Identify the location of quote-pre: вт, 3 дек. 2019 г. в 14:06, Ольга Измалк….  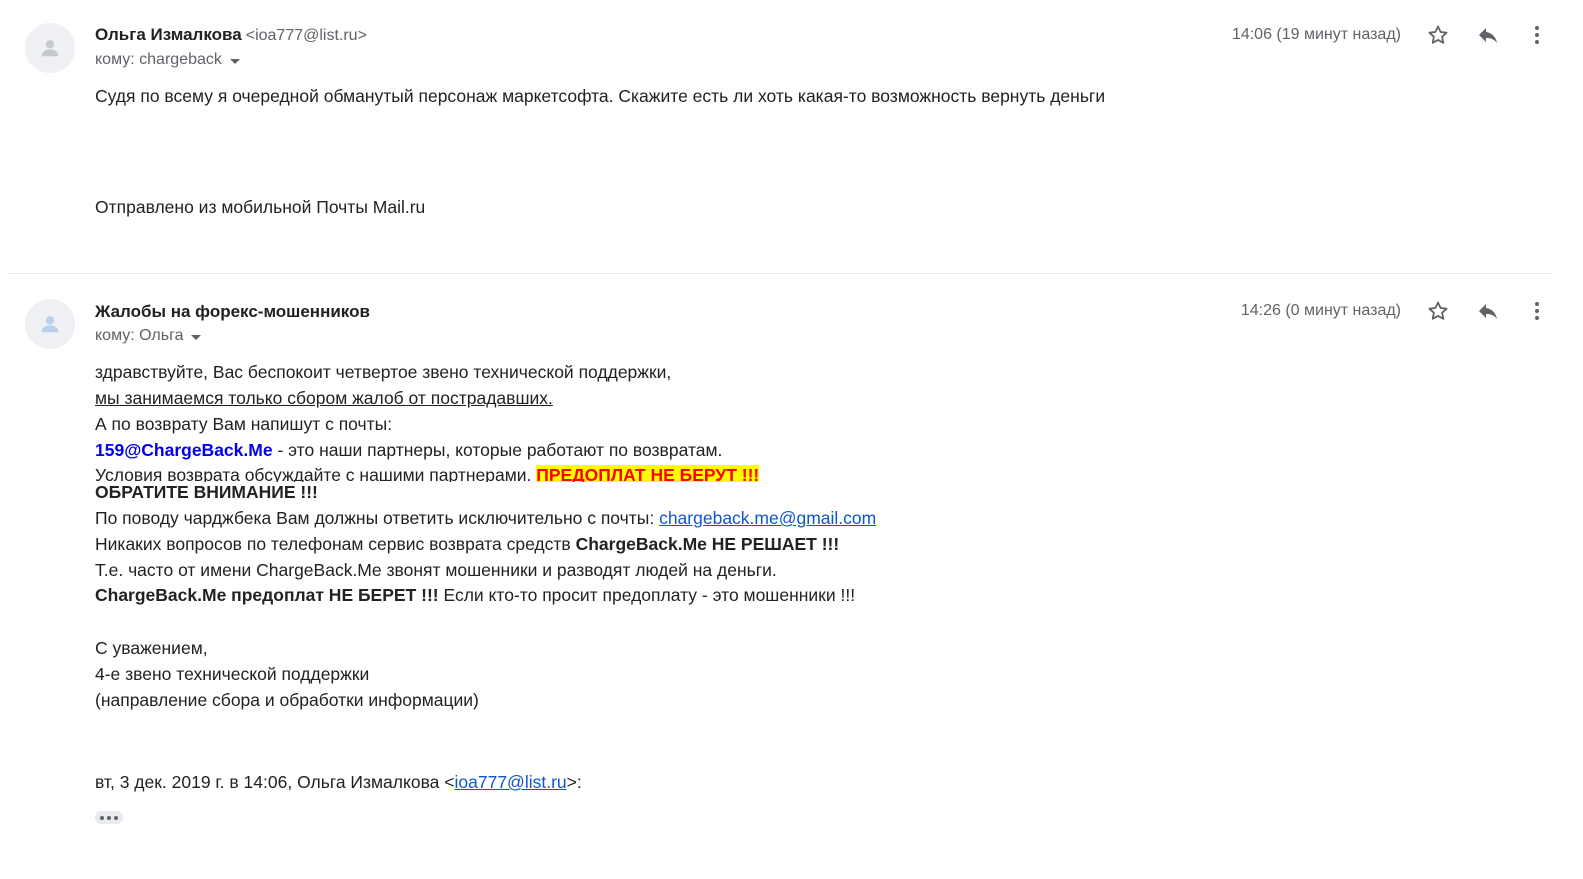
(275, 782).